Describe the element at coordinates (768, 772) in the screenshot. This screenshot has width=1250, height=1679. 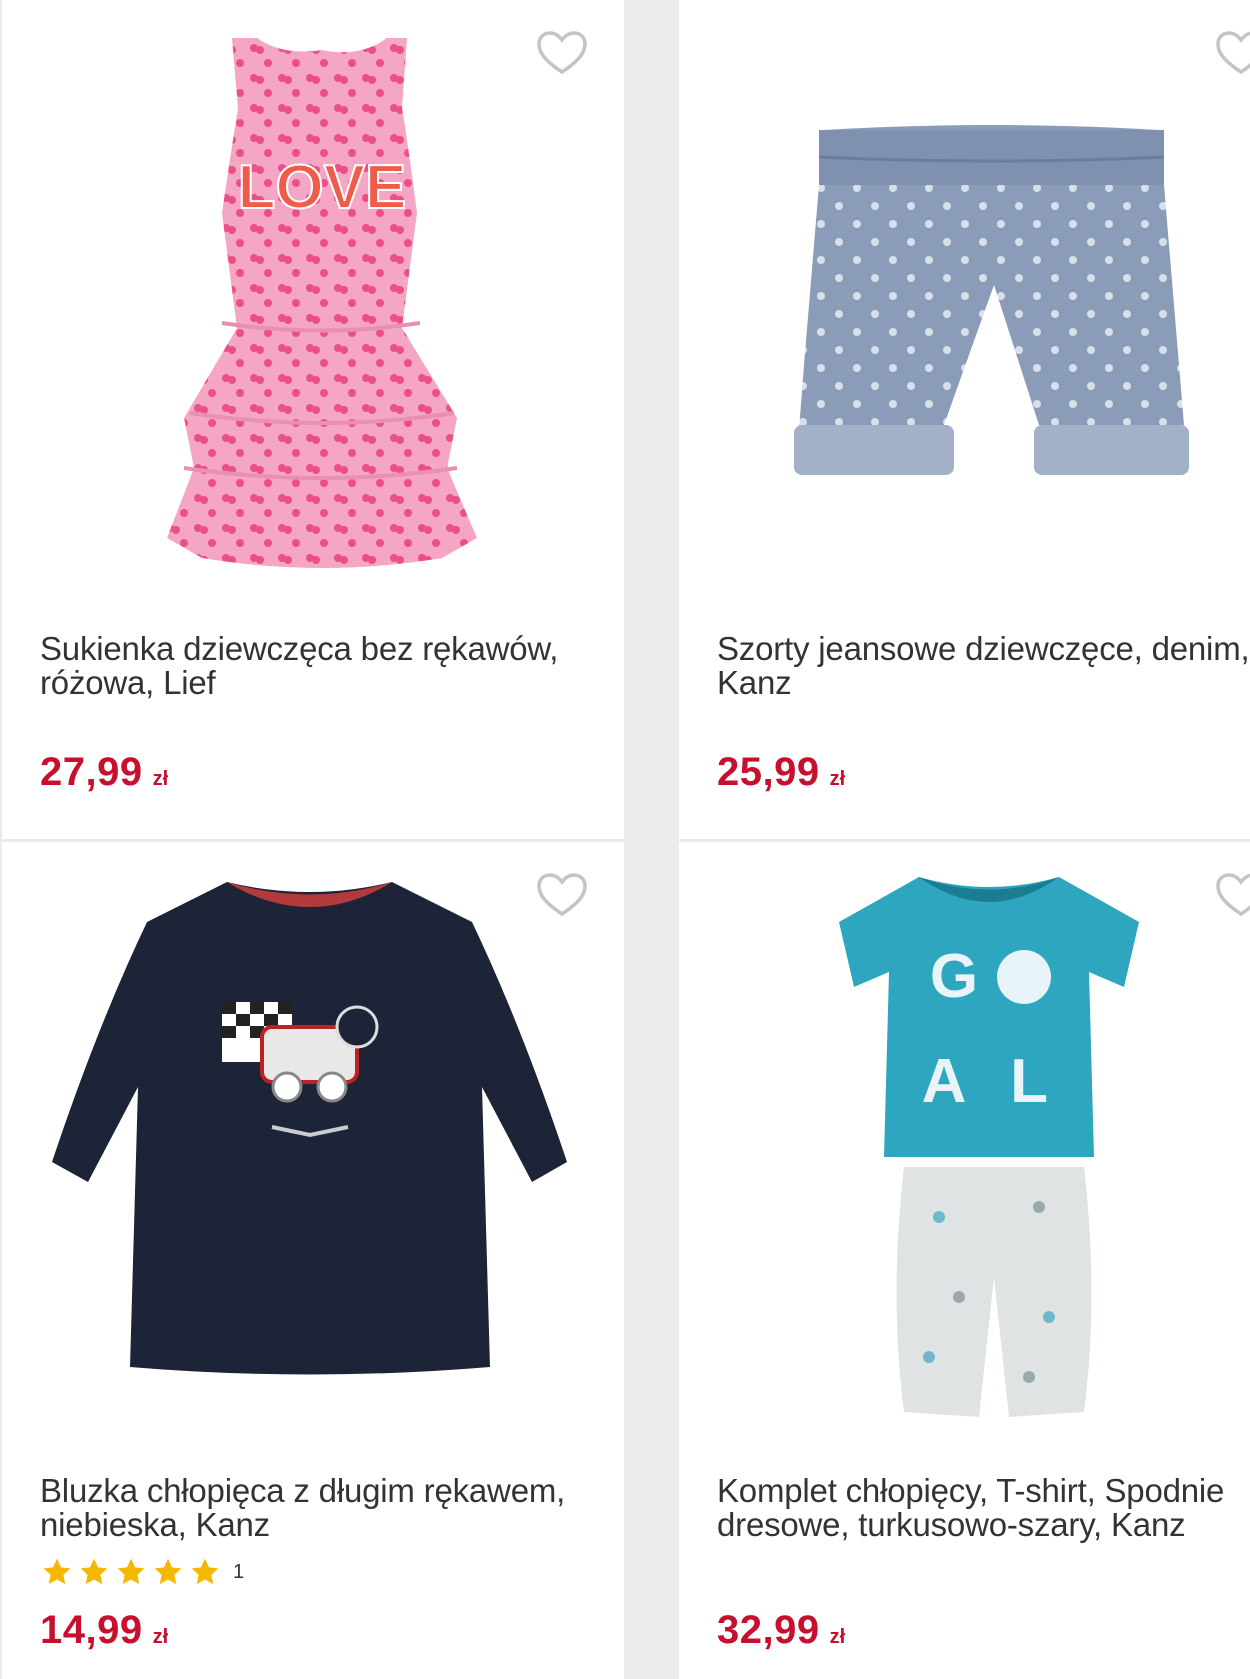
I see `price-amount: 25,99` at that location.